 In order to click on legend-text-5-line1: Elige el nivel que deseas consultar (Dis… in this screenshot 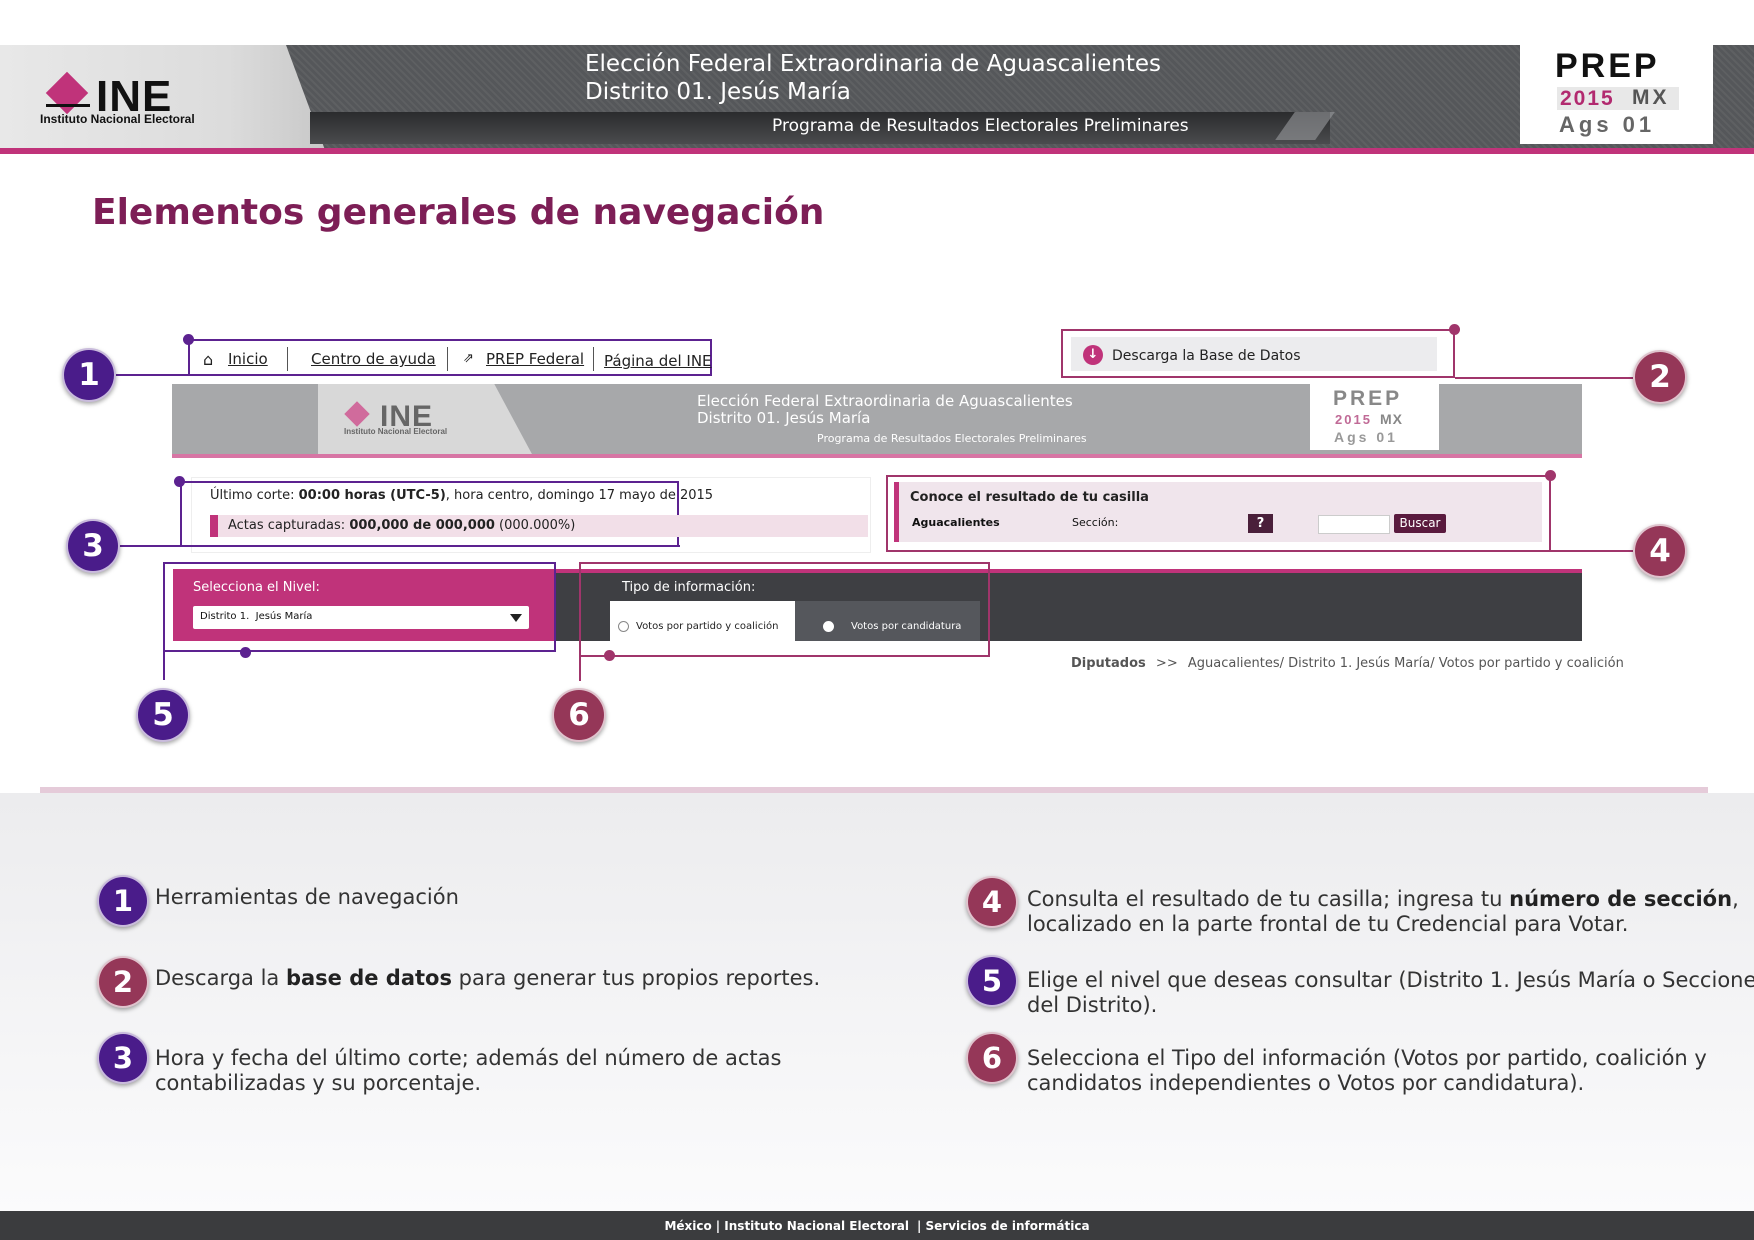, I will do `click(1390, 980)`.